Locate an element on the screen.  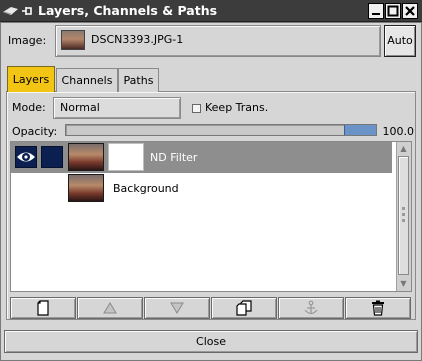
new-layer-icon is located at coordinates (43, 308).